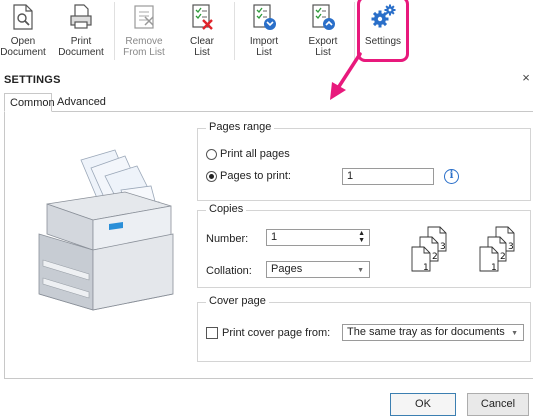 The width and height of the screenshot is (533, 416). I want to click on cover-page-title: Cover page, so click(237, 301).